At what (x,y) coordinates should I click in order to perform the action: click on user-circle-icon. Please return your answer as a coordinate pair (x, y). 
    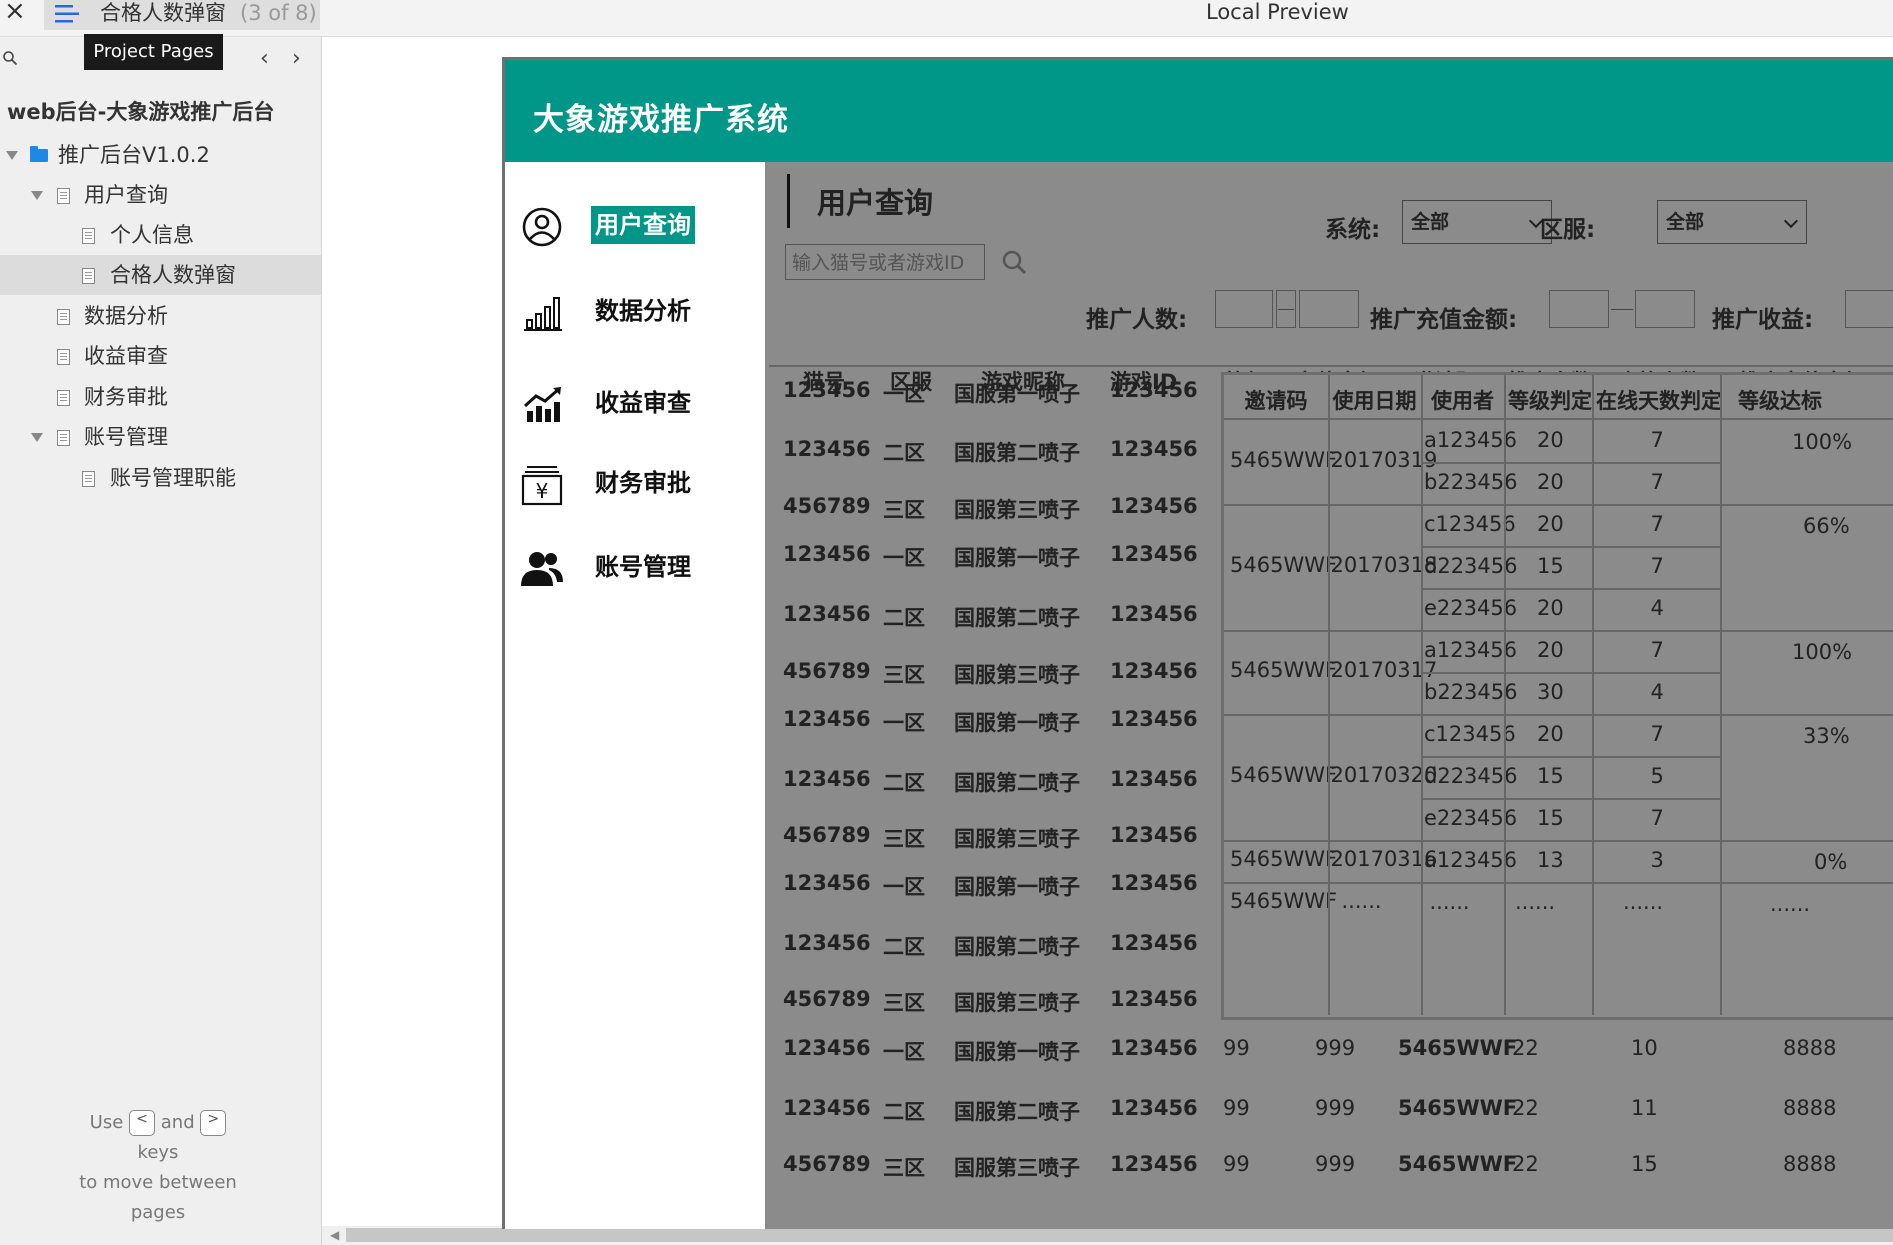
    Looking at the image, I should click on (542, 227).